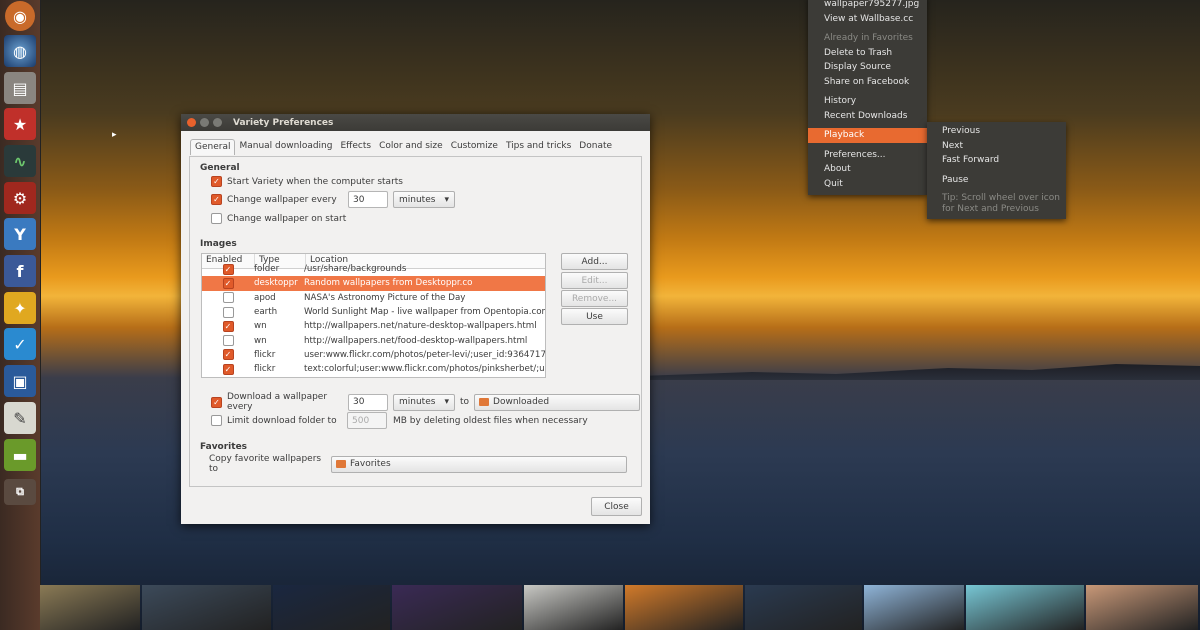 The image size is (1200, 630). Describe the element at coordinates (474, 147) in the screenshot. I see `tab-customize: Customize` at that location.